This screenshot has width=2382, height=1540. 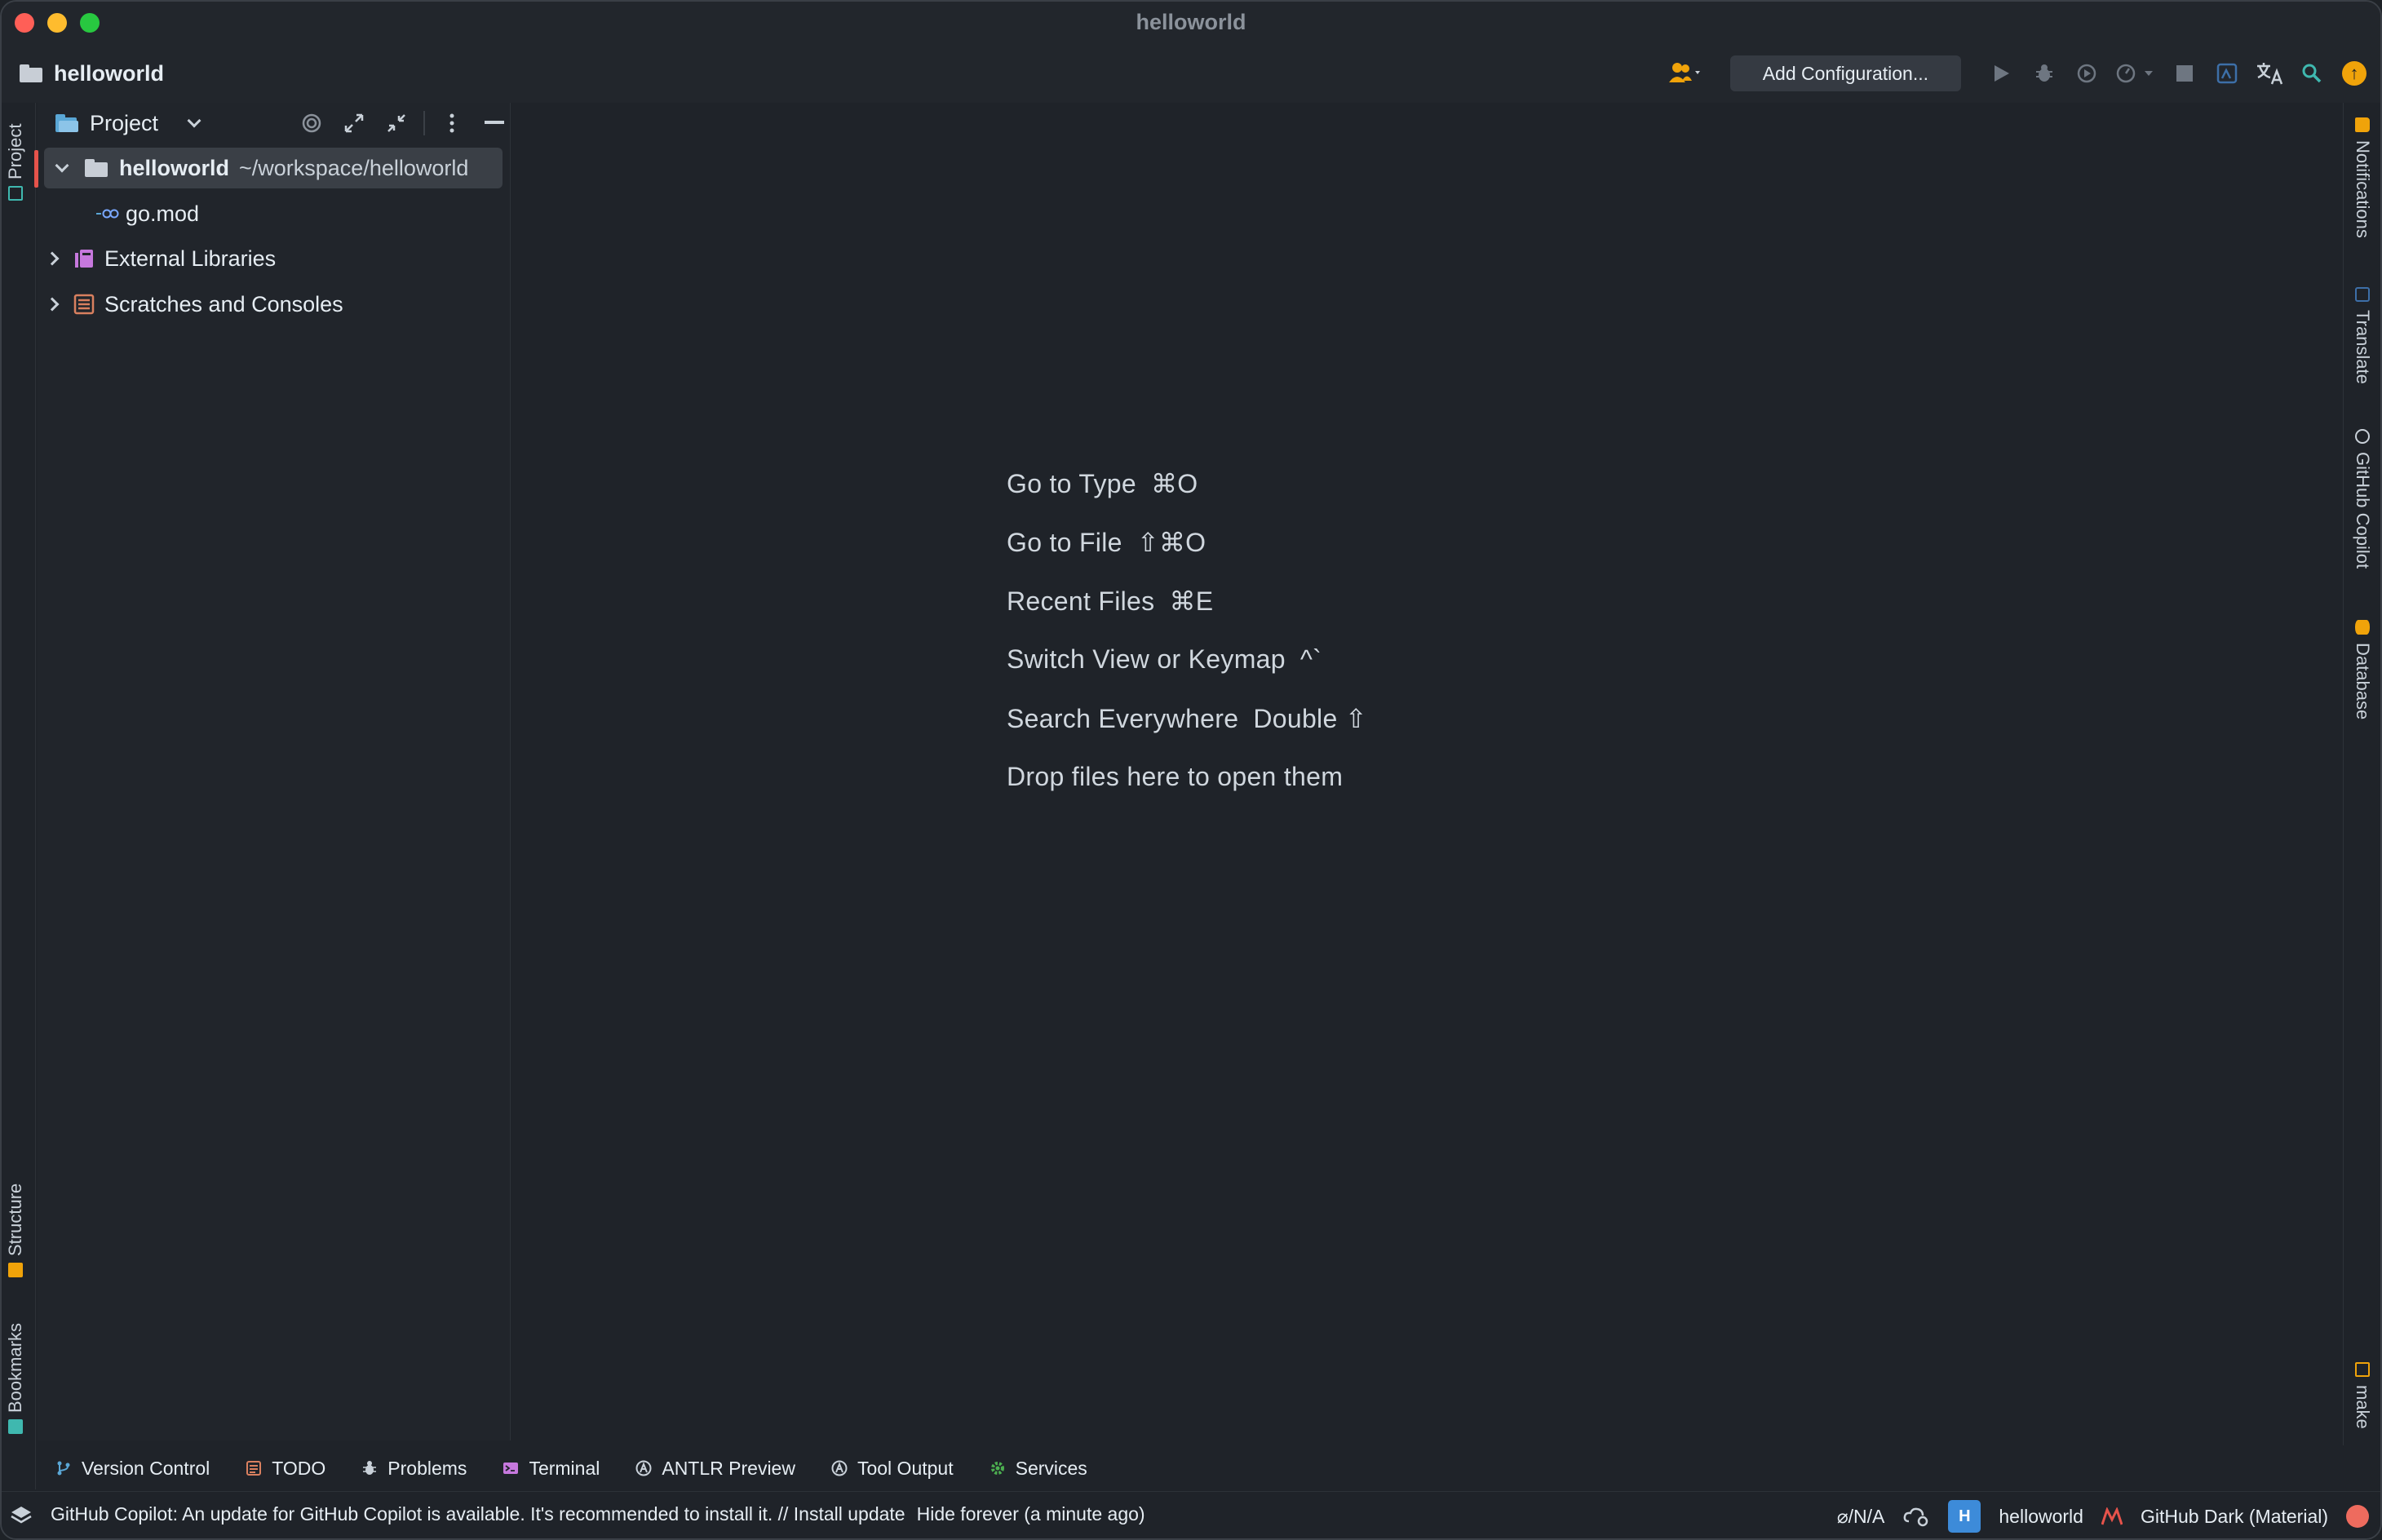 What do you see at coordinates (1071, 483) in the screenshot?
I see `hint-label: Go to Type` at bounding box center [1071, 483].